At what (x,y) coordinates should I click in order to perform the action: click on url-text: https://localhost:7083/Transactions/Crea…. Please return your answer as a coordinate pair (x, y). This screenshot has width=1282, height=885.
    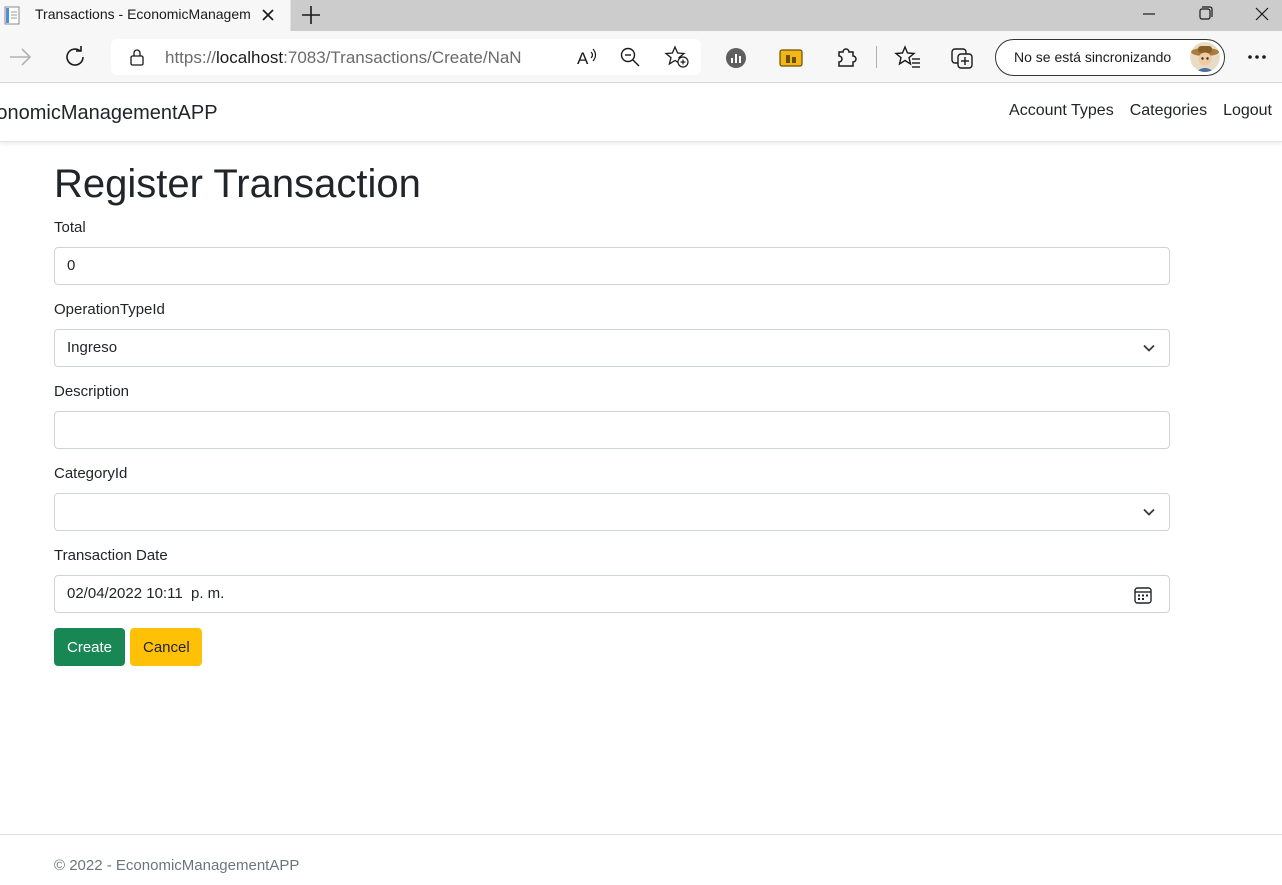
    Looking at the image, I should click on (343, 58).